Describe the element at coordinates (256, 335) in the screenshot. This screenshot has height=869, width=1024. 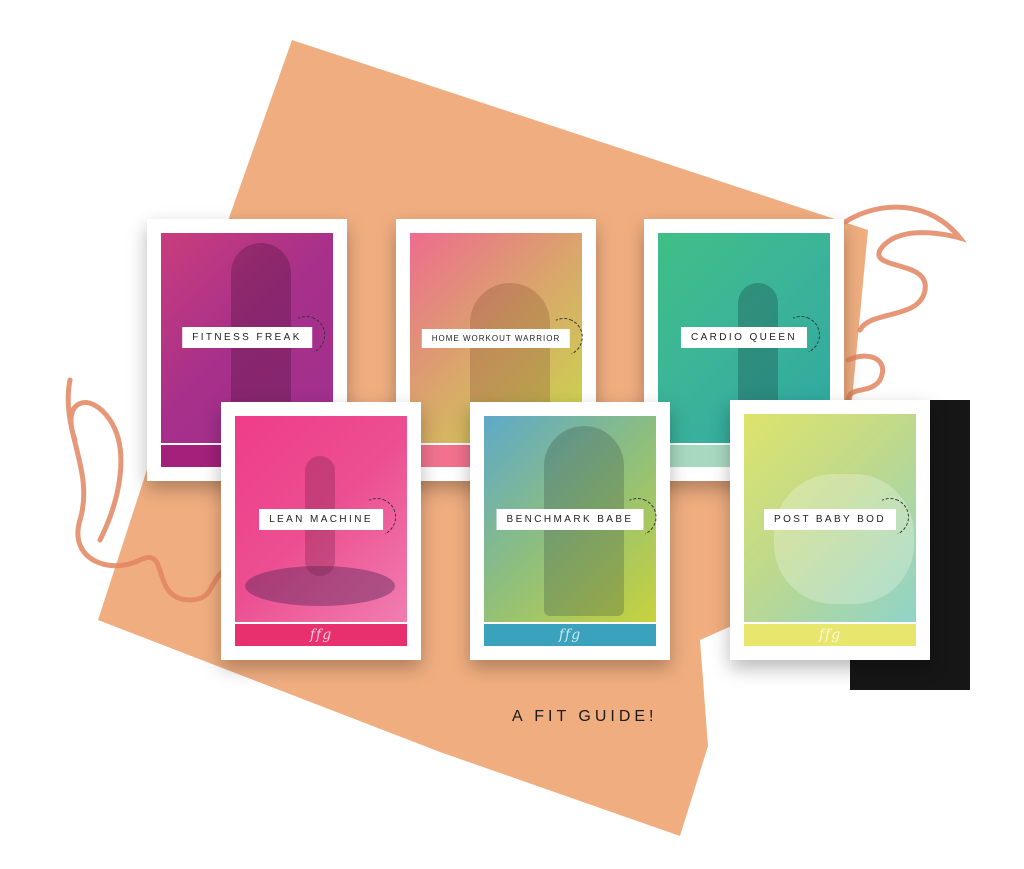
I see `guide-label: FITNESS FREAK` at that location.